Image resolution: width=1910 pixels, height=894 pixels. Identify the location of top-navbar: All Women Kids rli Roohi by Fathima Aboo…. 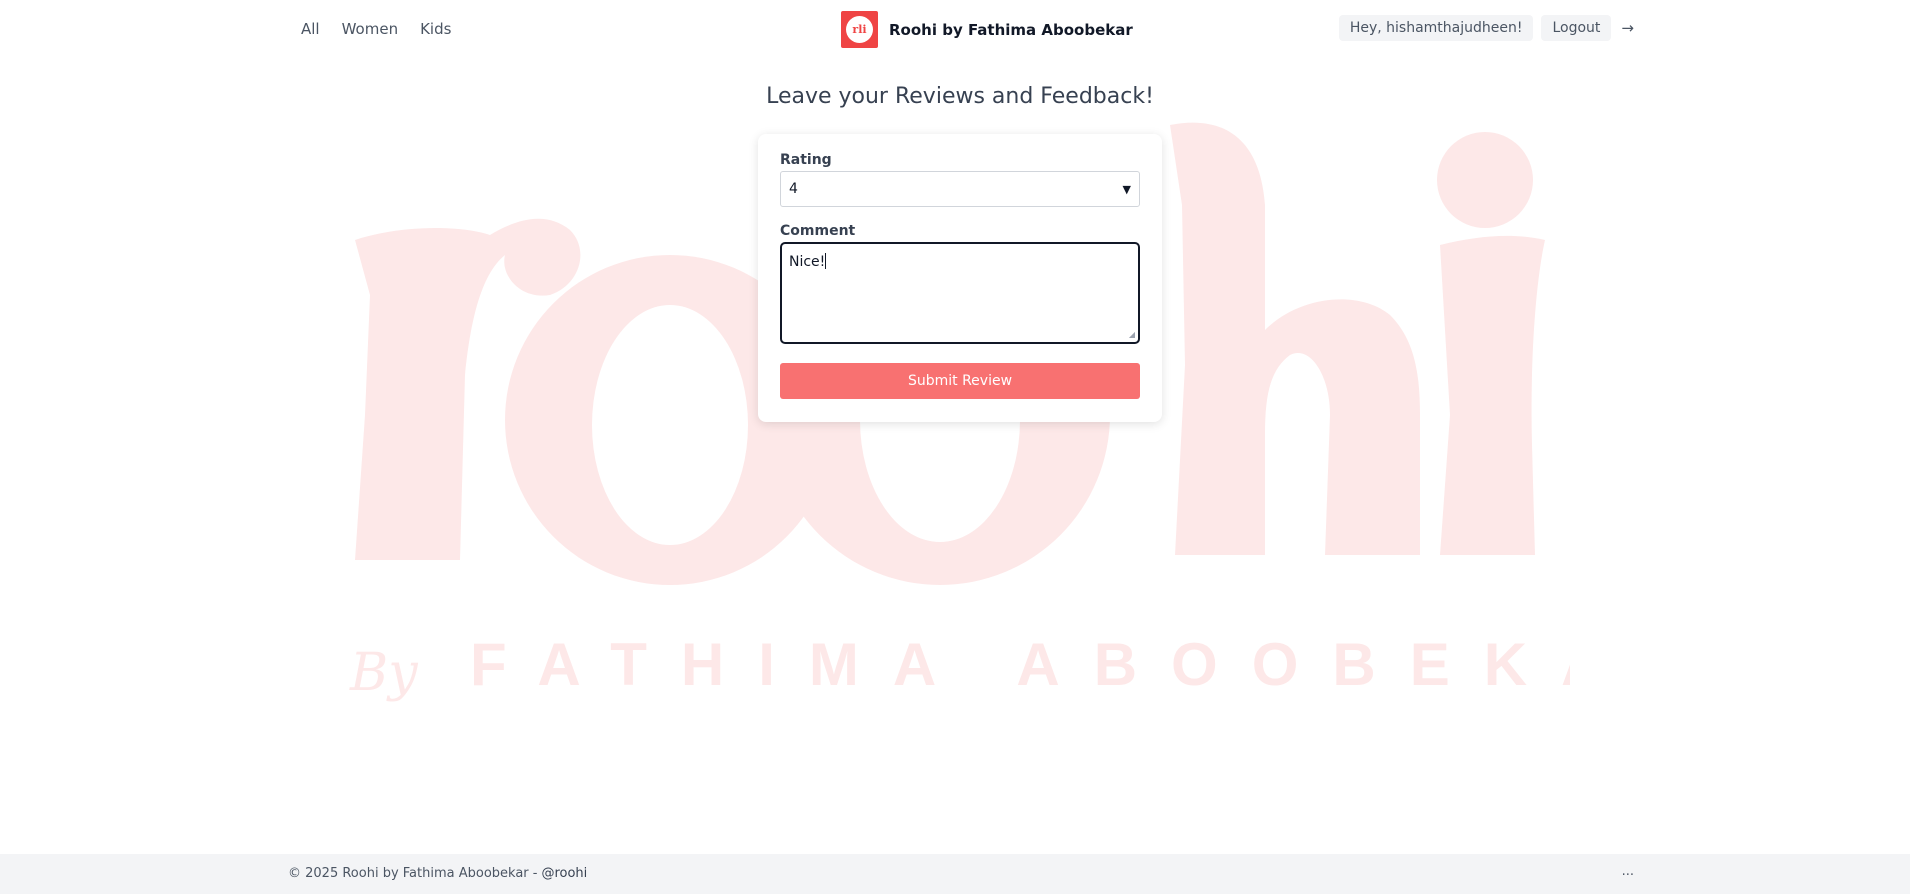
(955, 29).